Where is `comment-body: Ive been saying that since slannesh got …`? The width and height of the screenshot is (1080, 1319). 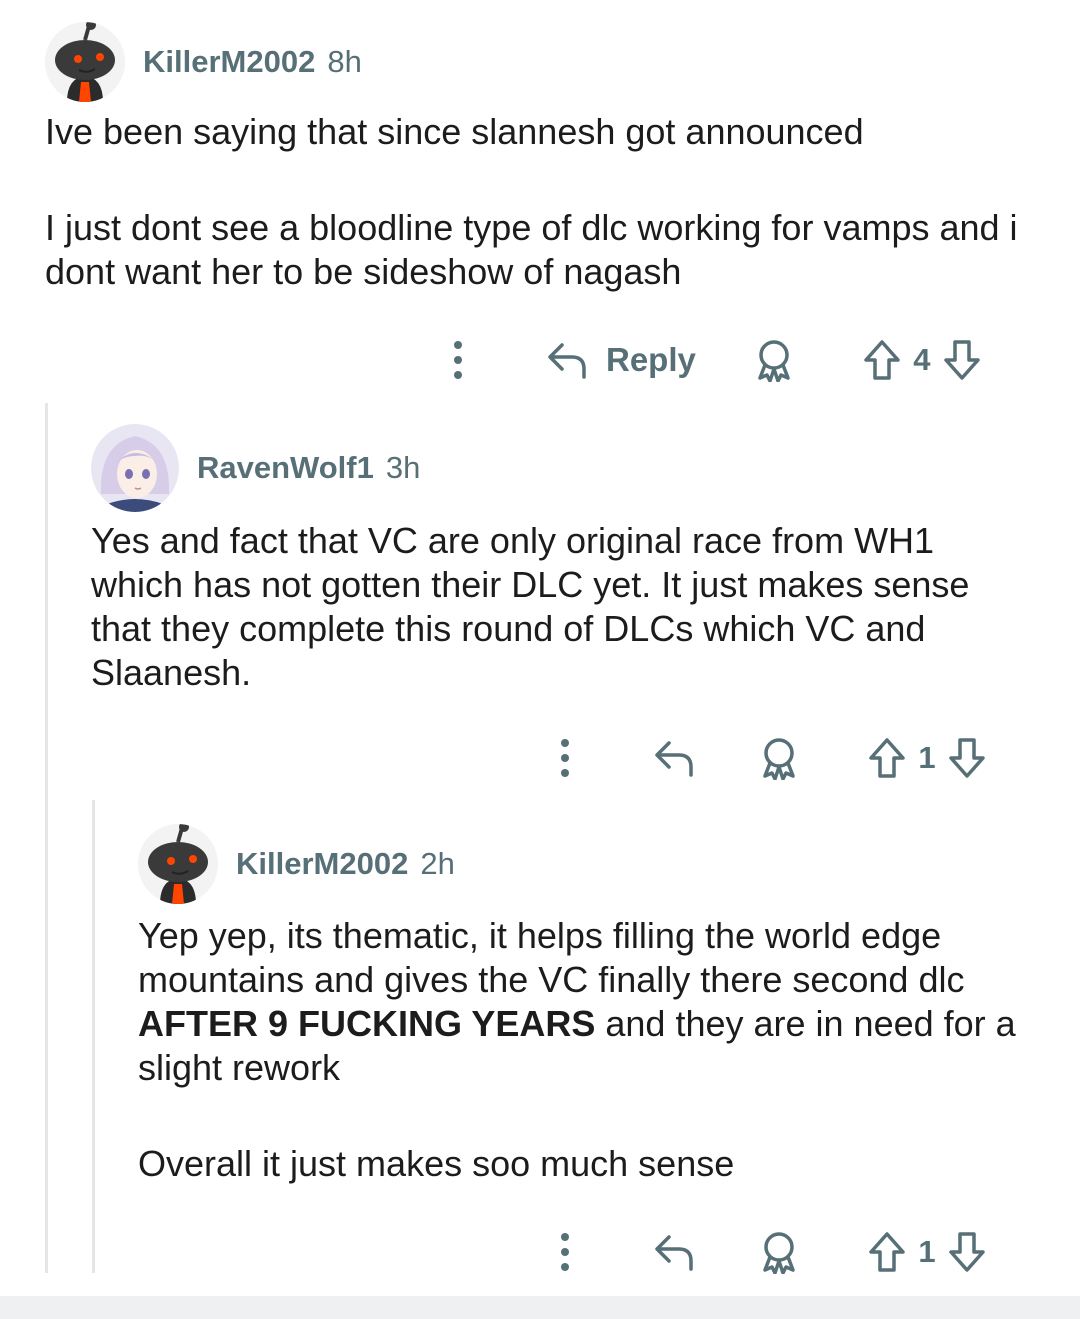
comment-body: Ive been saying that since slannesh got … is located at coordinates (545, 202).